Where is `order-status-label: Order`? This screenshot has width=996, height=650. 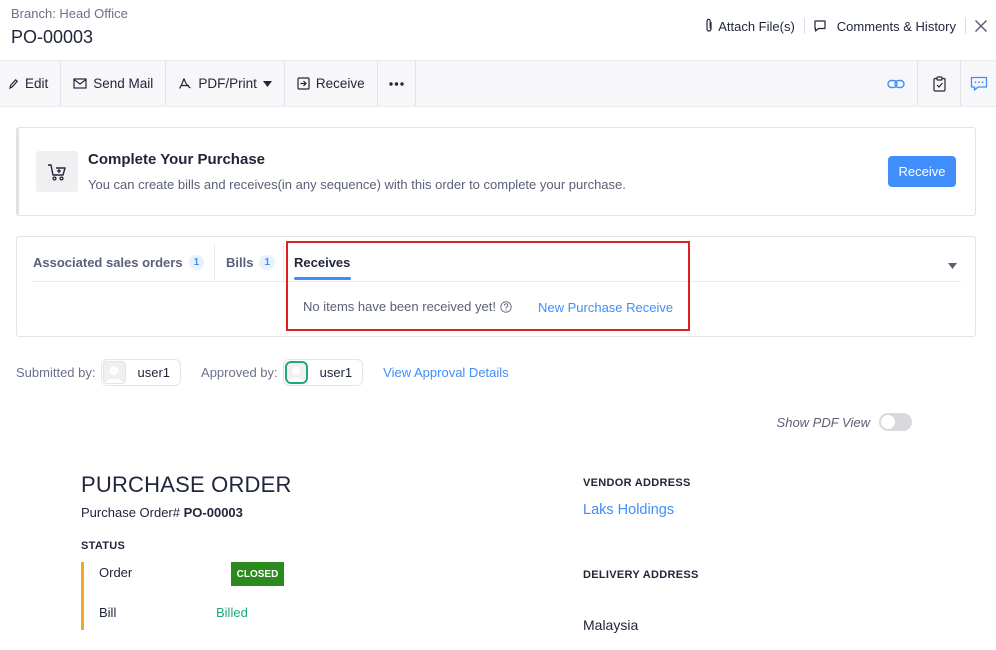 order-status-label: Order is located at coordinates (116, 572).